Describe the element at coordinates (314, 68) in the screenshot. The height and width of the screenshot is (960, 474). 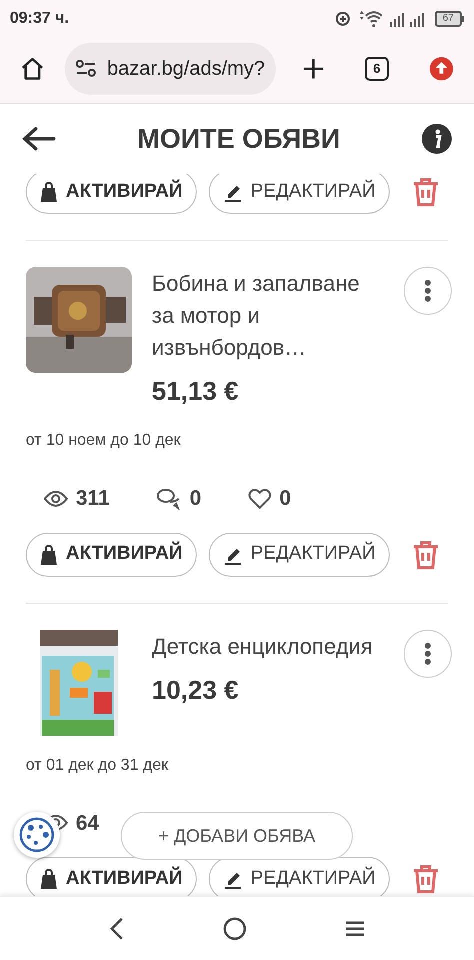
I see `plus-icon` at that location.